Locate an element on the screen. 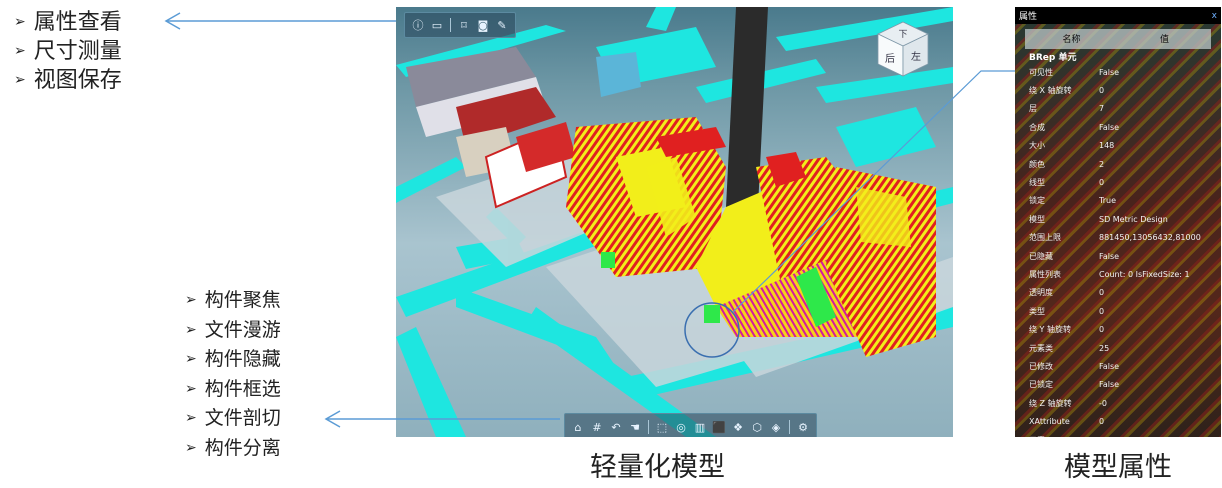 The height and width of the screenshot is (488, 1222). property-row: 已锁定 False is located at coordinates (1118, 385).